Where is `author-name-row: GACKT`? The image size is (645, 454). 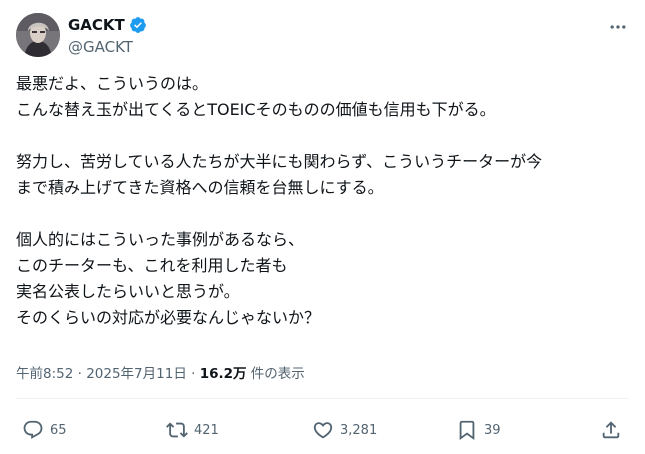
author-name-row: GACKT is located at coordinates (107, 25).